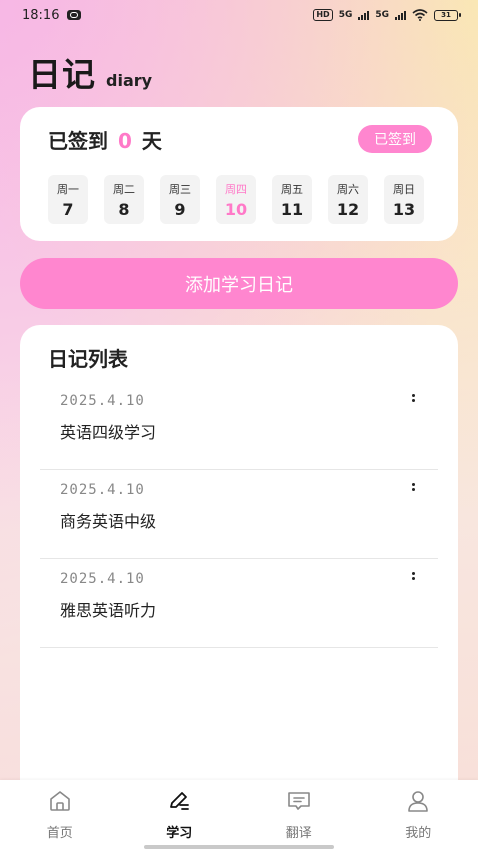  What do you see at coordinates (239, 847) in the screenshot?
I see `home-indicator` at bounding box center [239, 847].